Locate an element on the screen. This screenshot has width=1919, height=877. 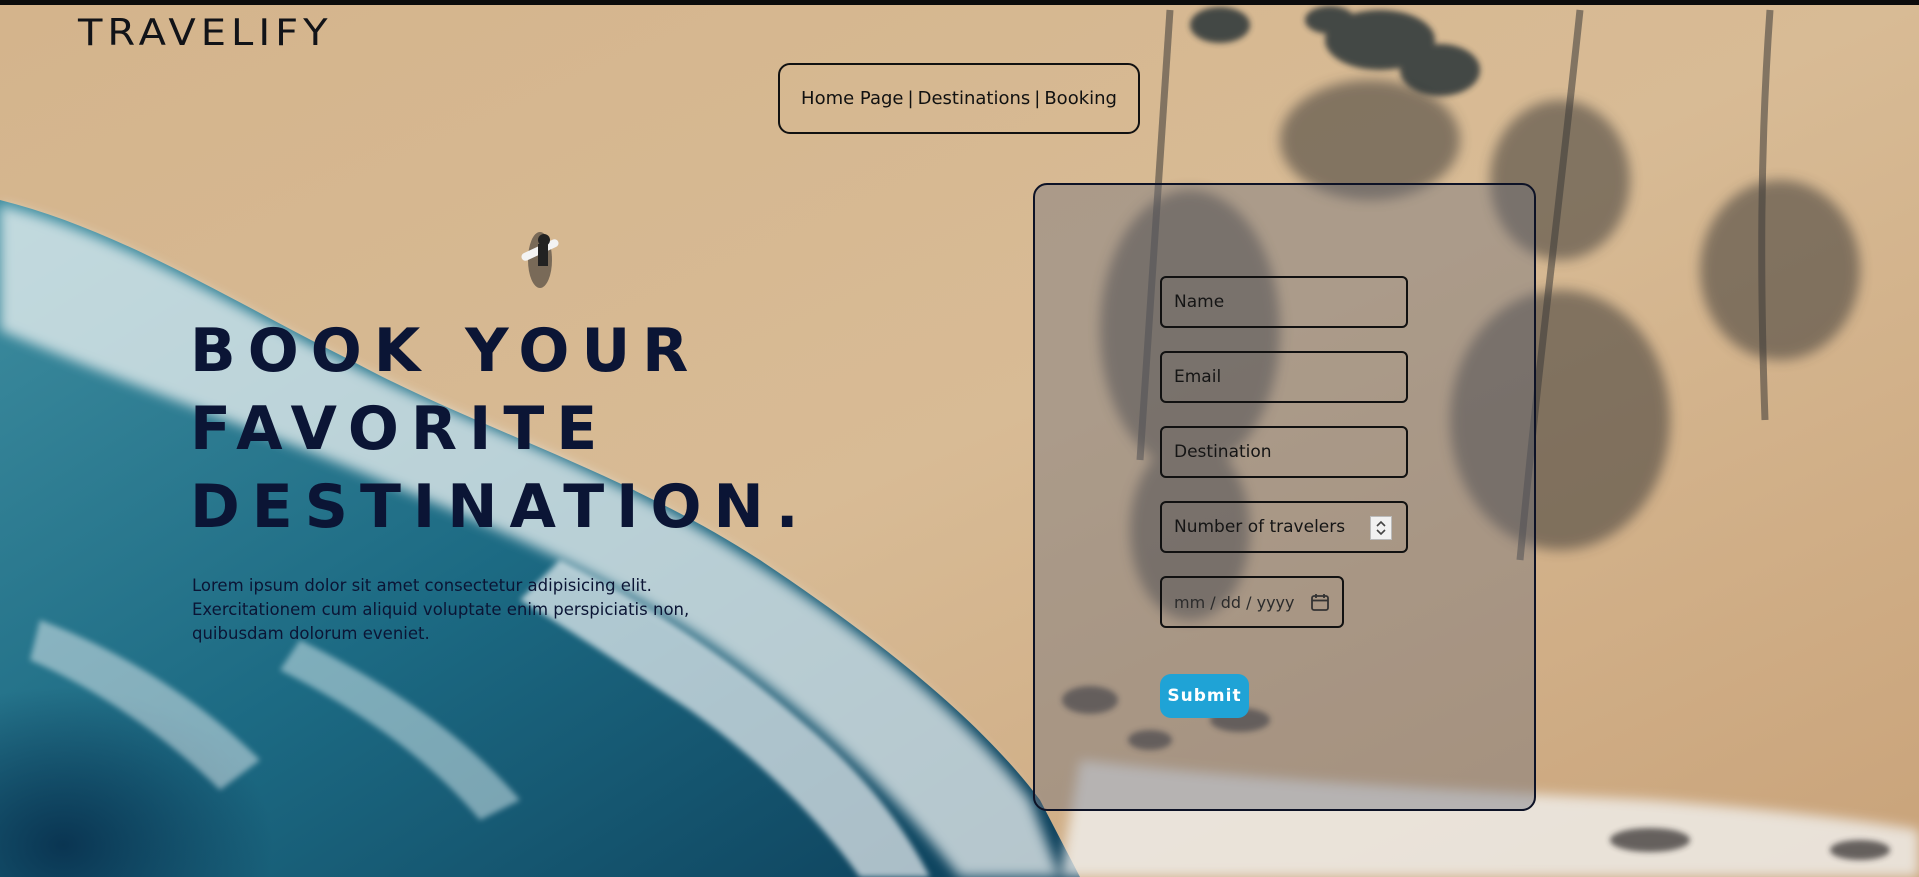
hero-title-line-3: DESTINATION. is located at coordinates (500, 507).